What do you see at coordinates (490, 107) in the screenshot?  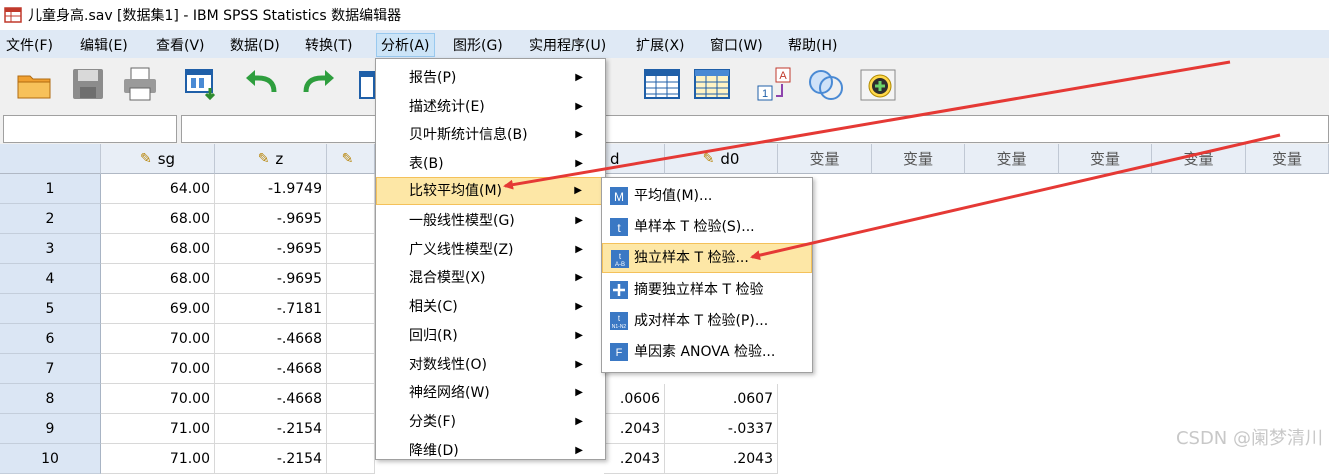 I see `menu-item-descriptive-statistics: 描述统计(E) ▶` at bounding box center [490, 107].